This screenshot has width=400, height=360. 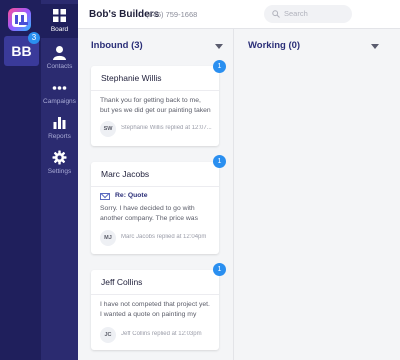 I want to click on nav-label-reports: Reports, so click(x=59, y=136).